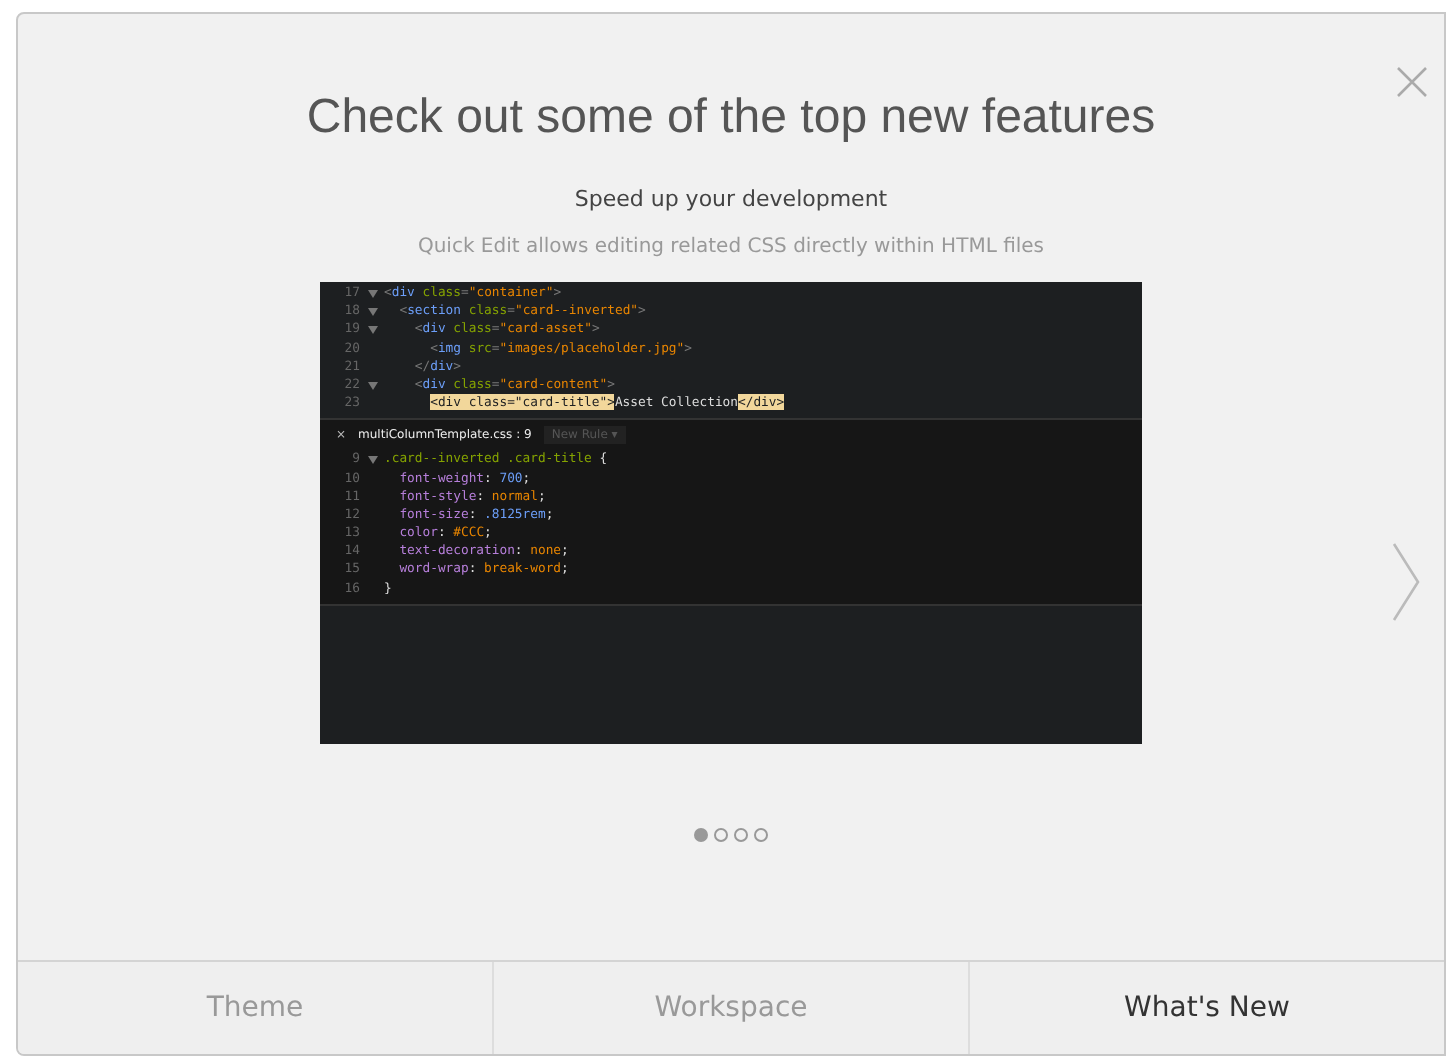 This screenshot has height=1060, width=1450. I want to click on step-tab: Theme, so click(256, 1008).